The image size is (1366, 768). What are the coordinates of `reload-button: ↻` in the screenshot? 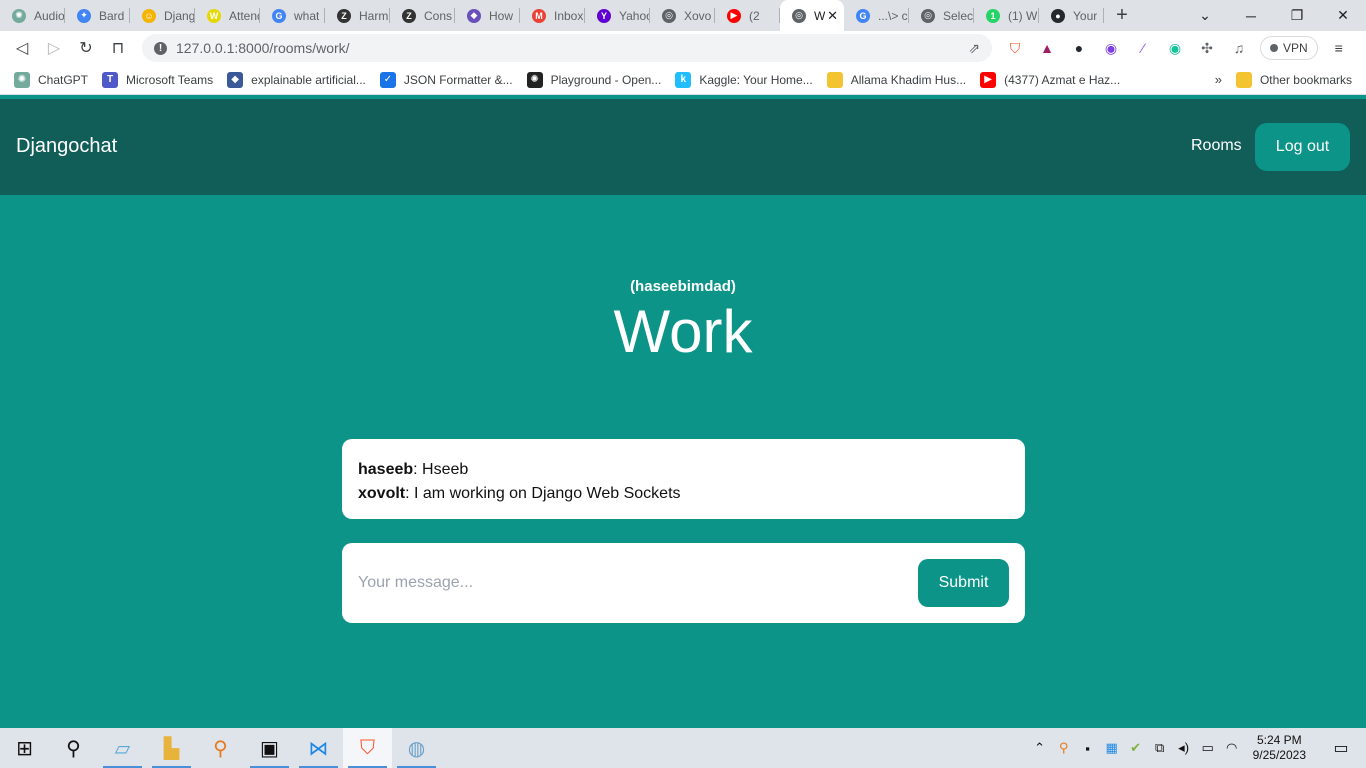 It's located at (86, 48).